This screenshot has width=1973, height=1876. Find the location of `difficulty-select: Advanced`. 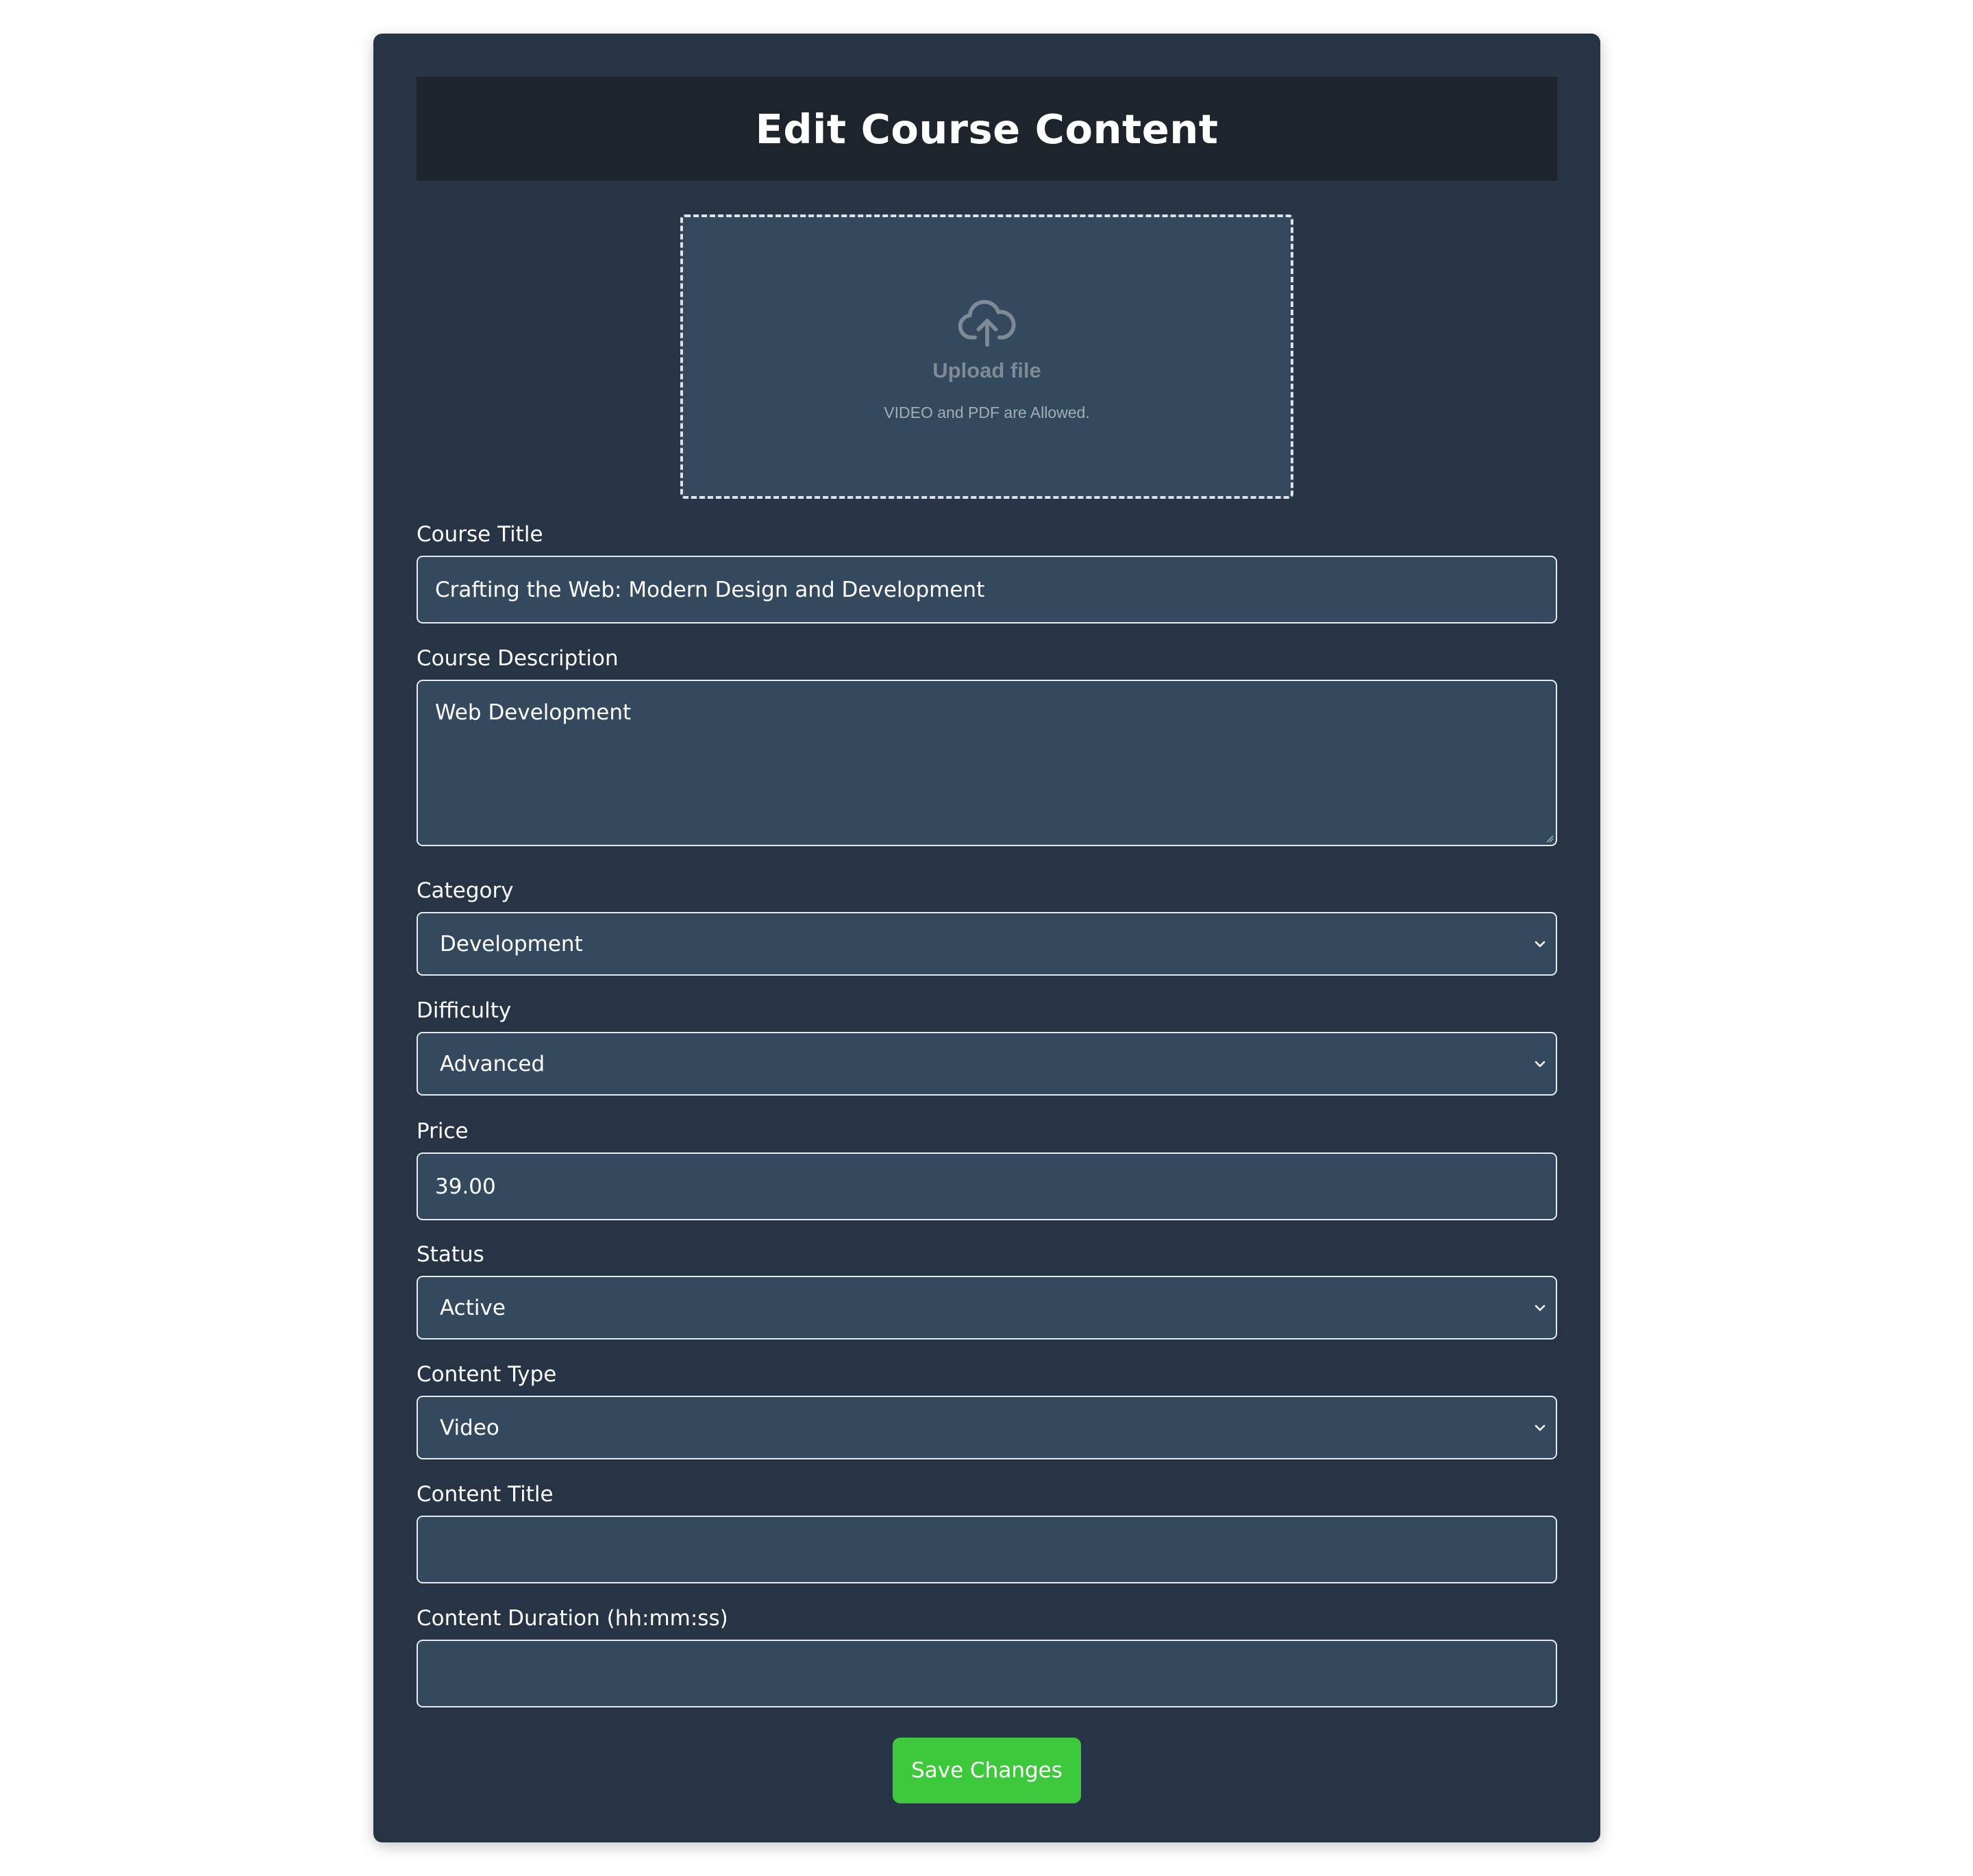

difficulty-select: Advanced is located at coordinates (987, 1064).